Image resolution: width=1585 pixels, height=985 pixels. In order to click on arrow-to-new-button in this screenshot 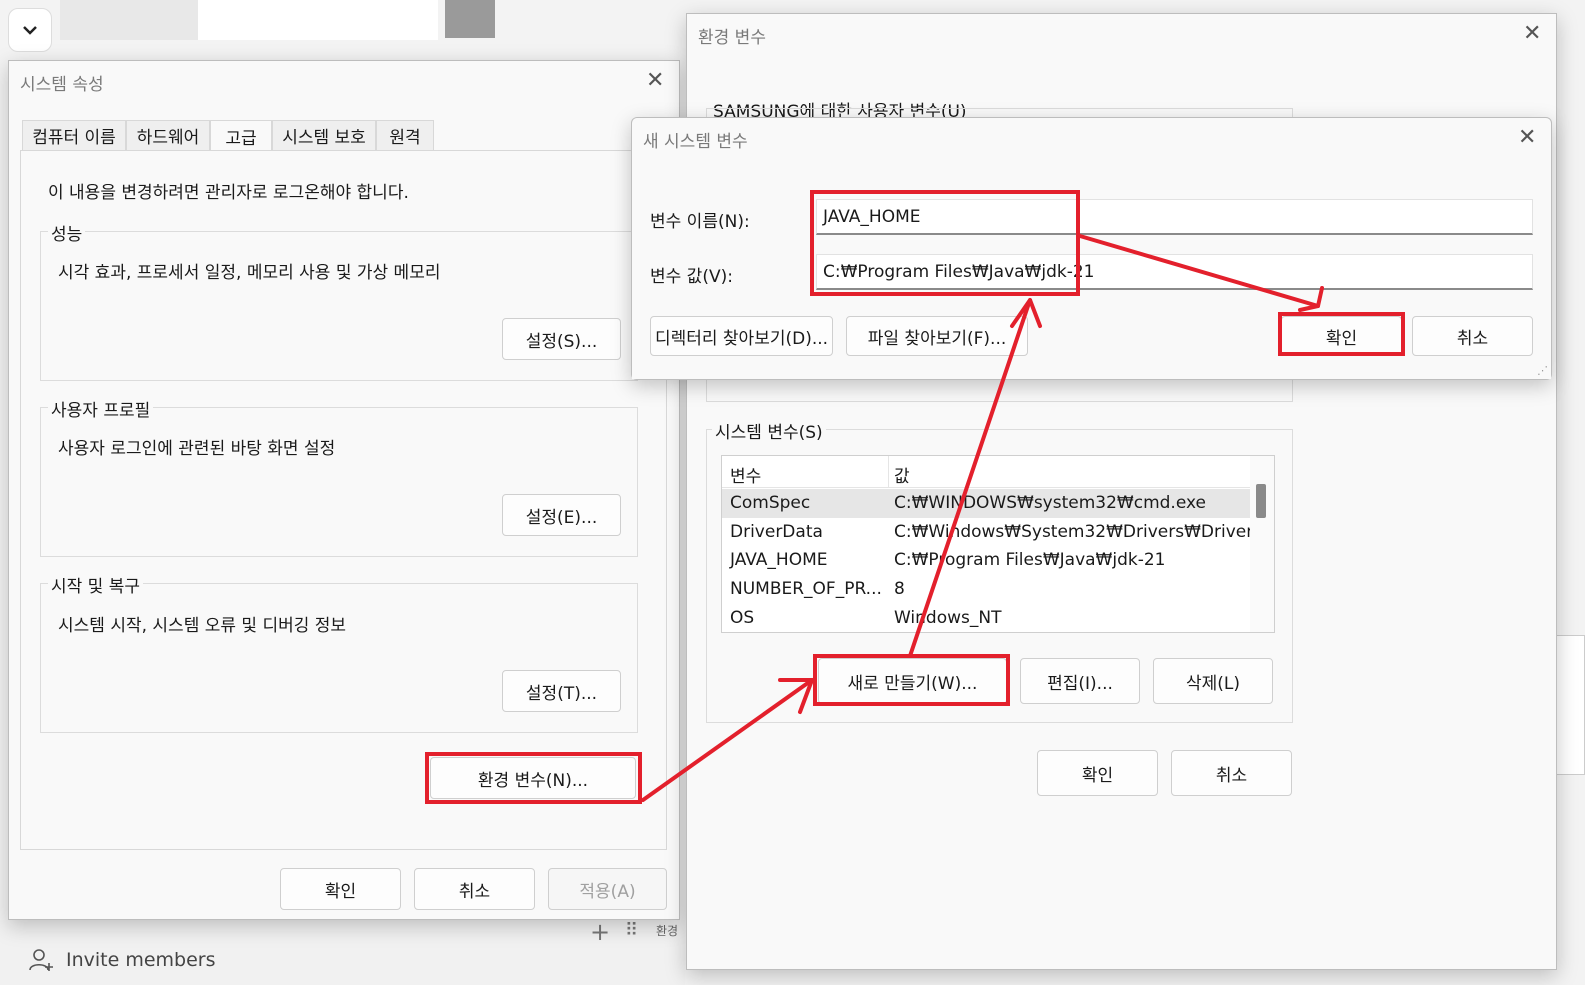, I will do `click(727, 740)`.